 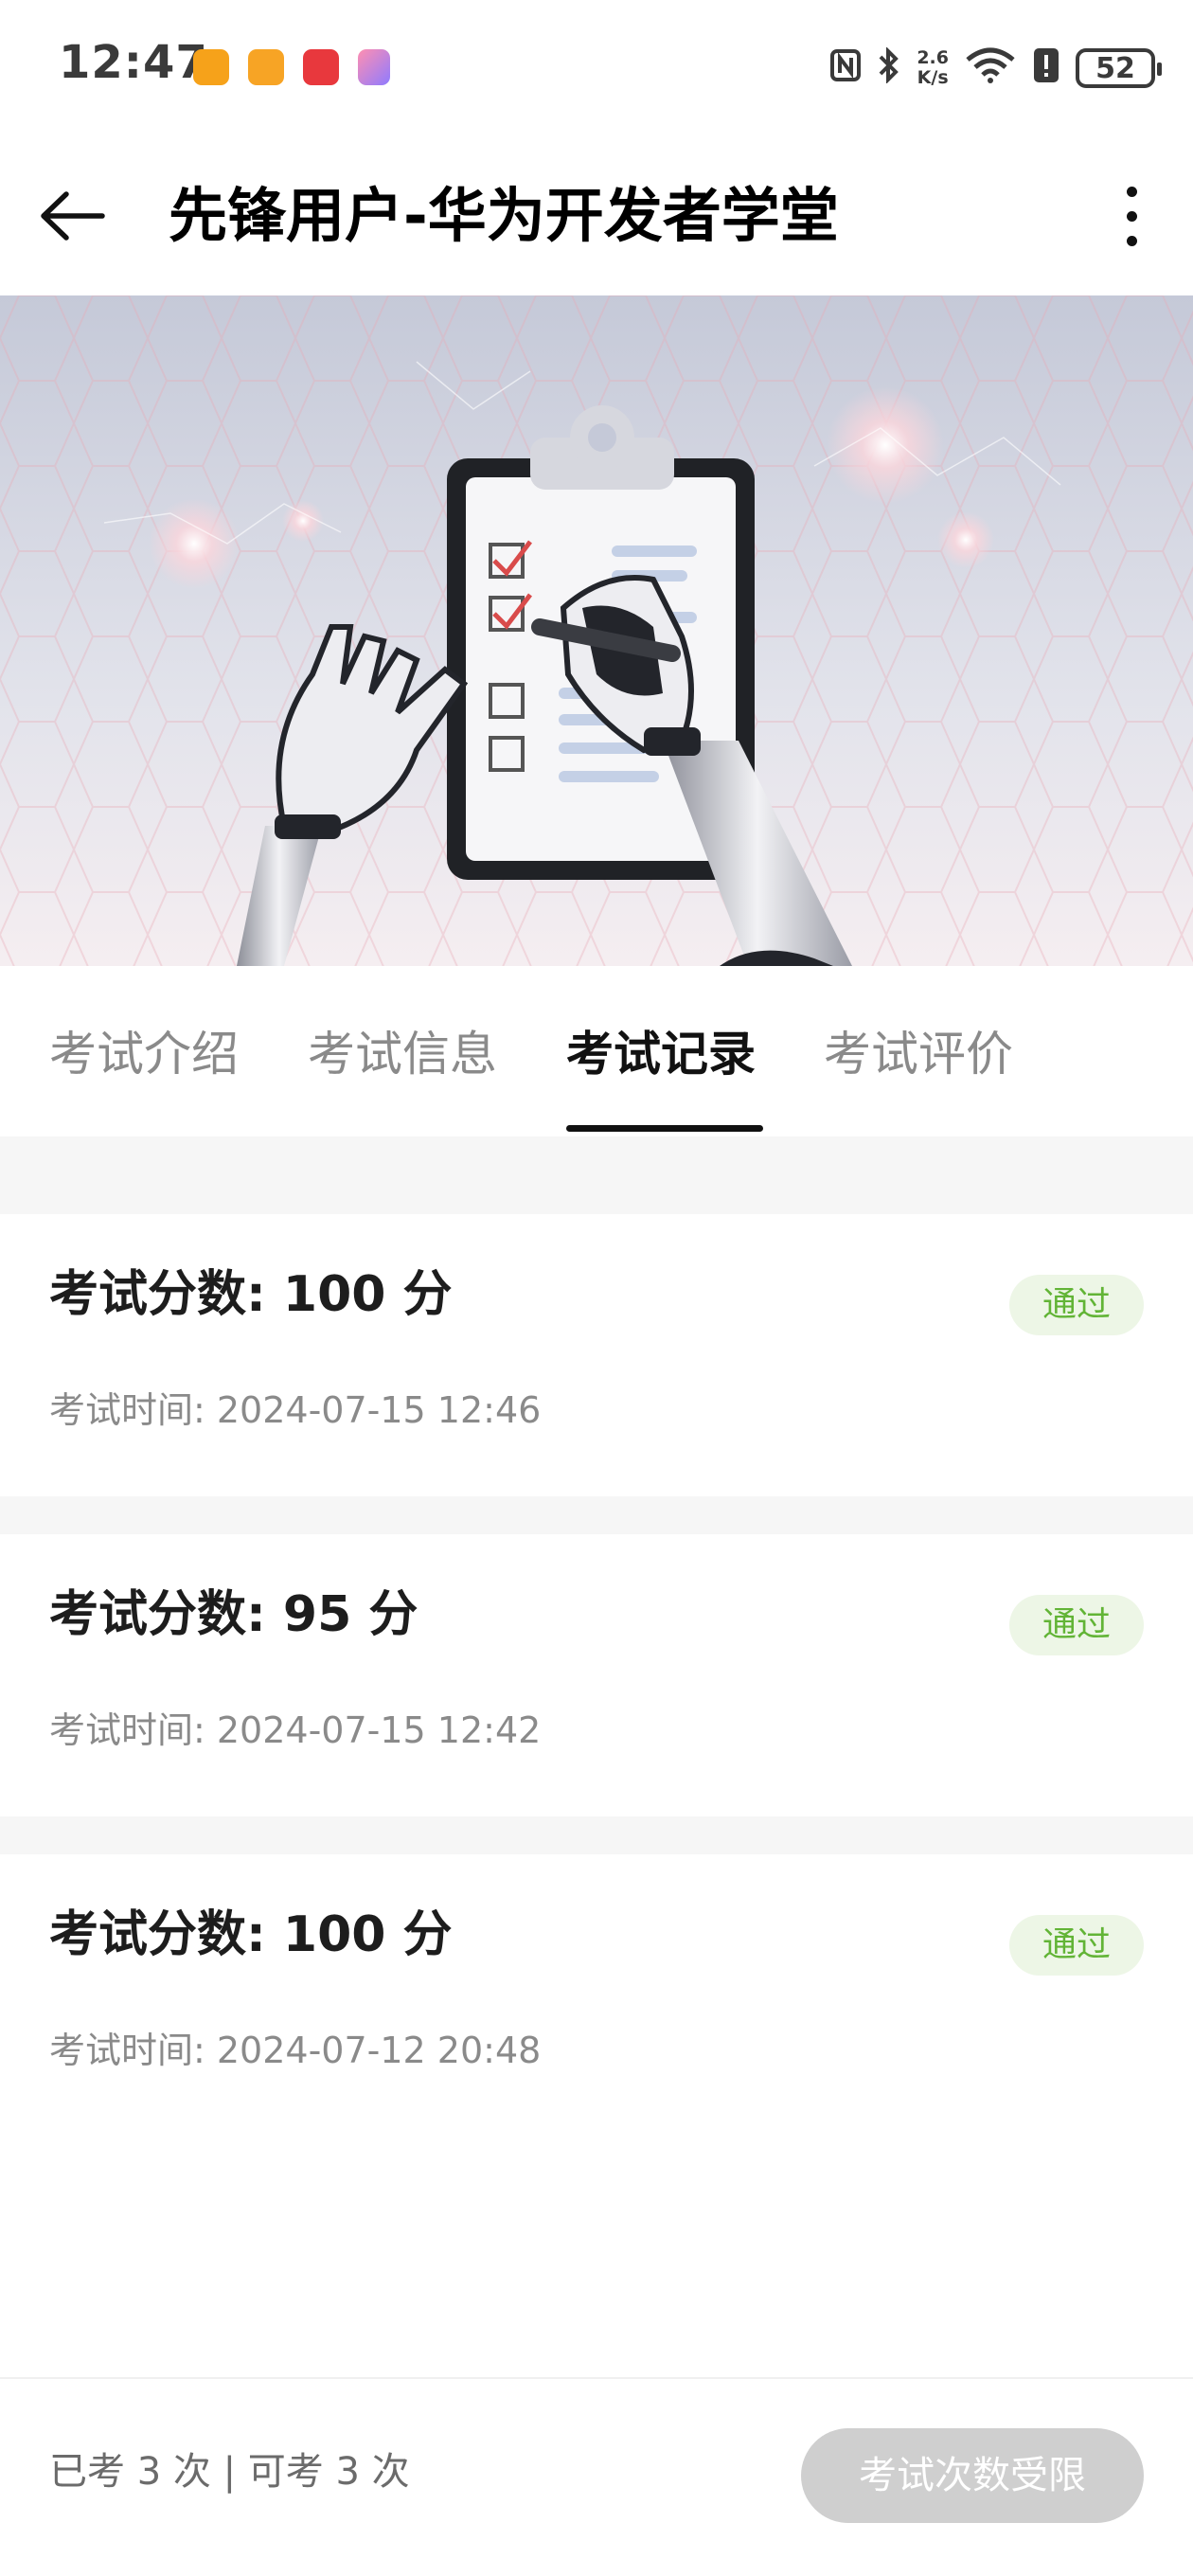 What do you see at coordinates (596, 68) in the screenshot?
I see `status-bar: 12:47 2.6 K/s 52` at bounding box center [596, 68].